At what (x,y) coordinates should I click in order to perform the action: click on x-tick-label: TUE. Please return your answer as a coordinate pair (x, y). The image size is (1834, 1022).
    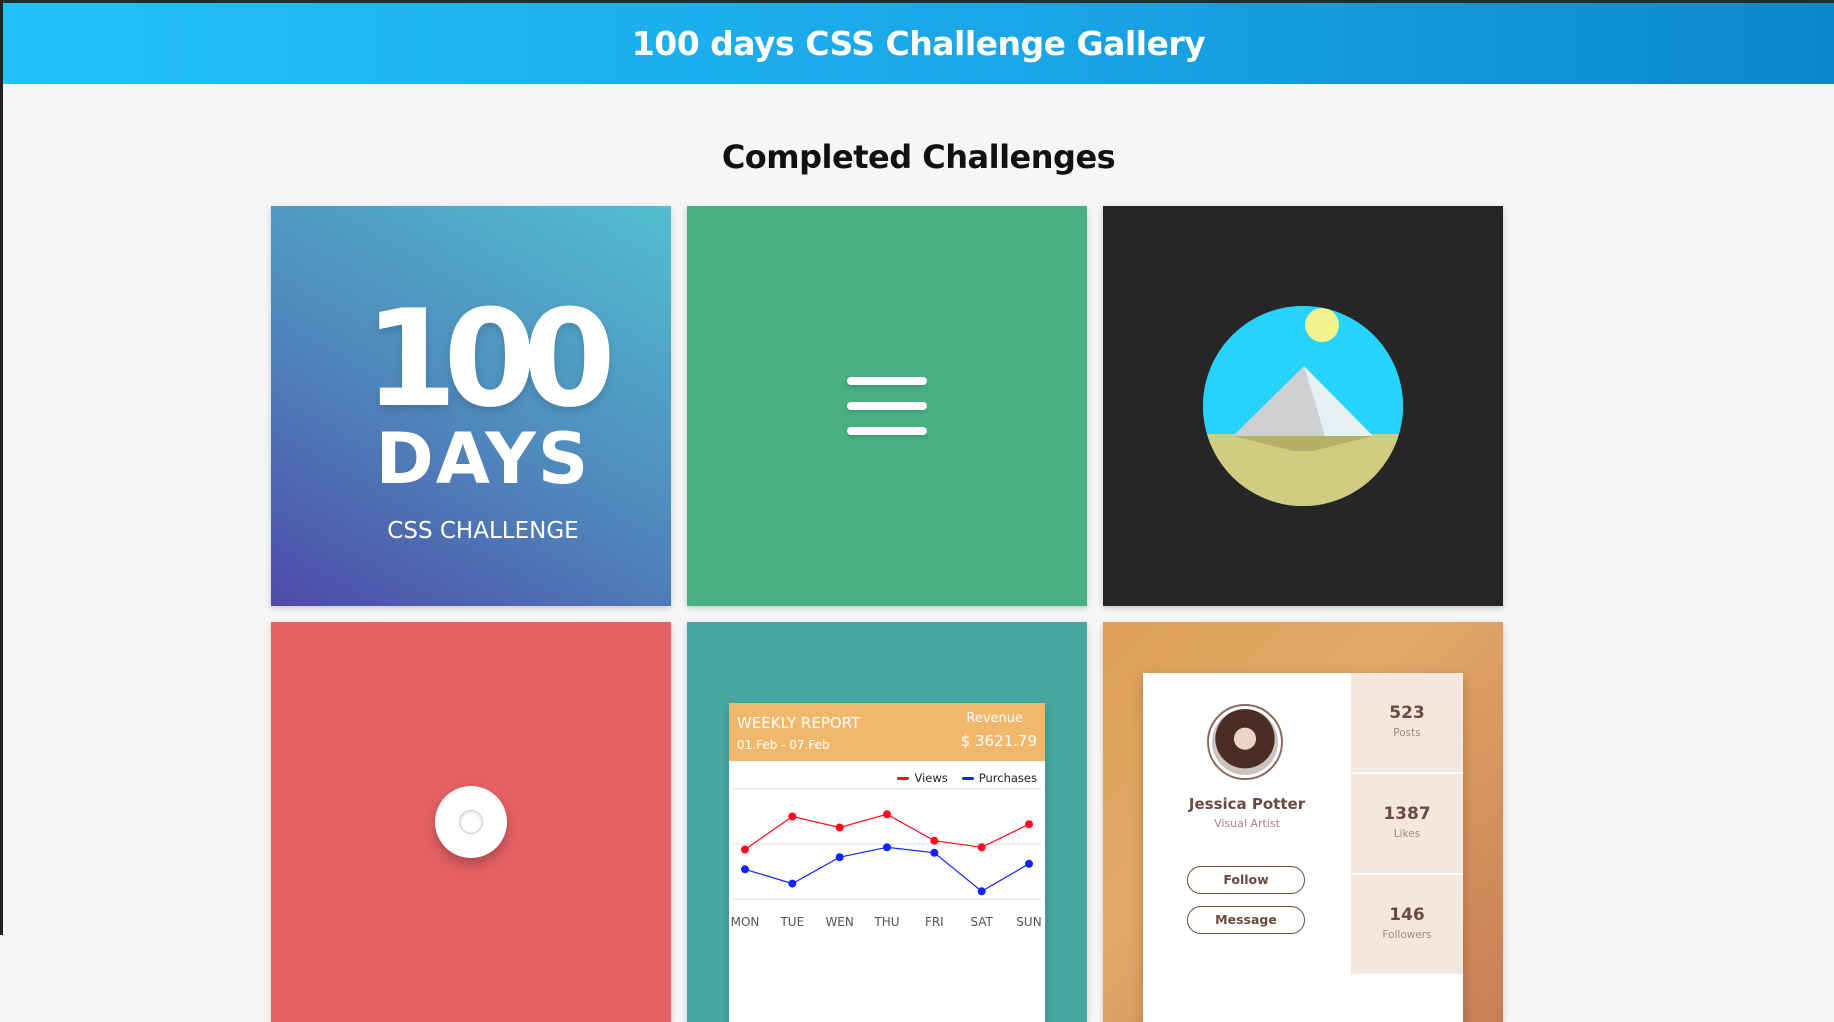
    Looking at the image, I should click on (791, 922).